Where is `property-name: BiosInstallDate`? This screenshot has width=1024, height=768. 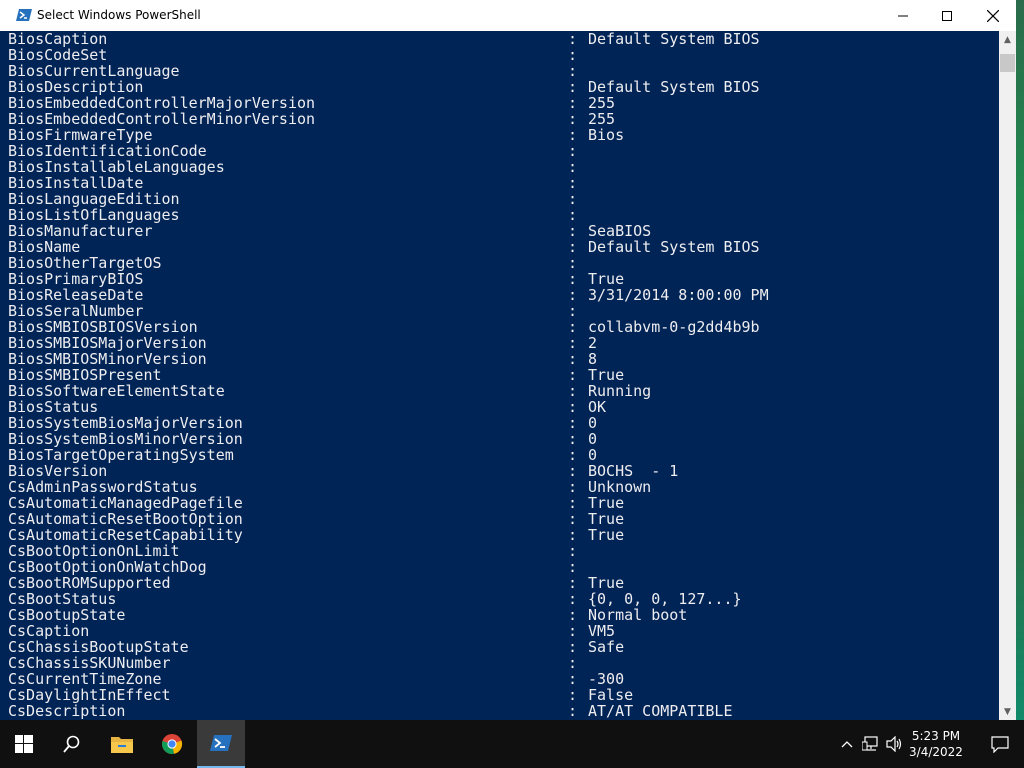
property-name: BiosInstallDate is located at coordinates (76, 183).